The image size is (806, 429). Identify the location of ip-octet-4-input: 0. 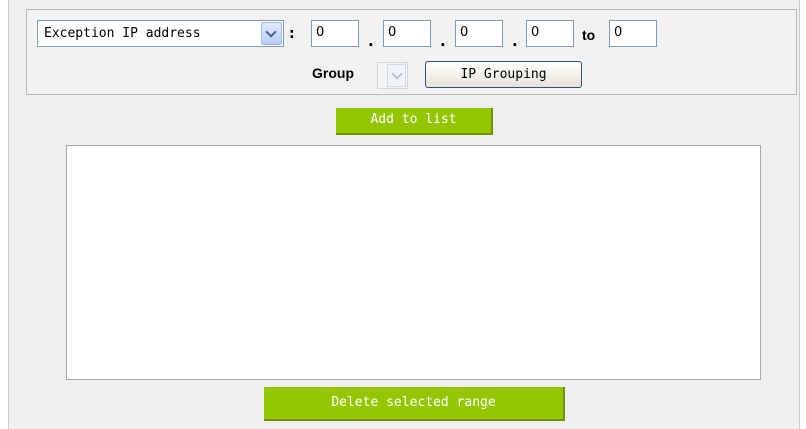
(550, 33).